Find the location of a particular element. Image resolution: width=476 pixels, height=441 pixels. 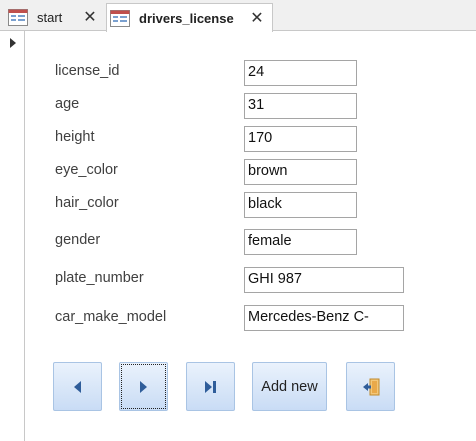

next-record-icon is located at coordinates (143, 386).